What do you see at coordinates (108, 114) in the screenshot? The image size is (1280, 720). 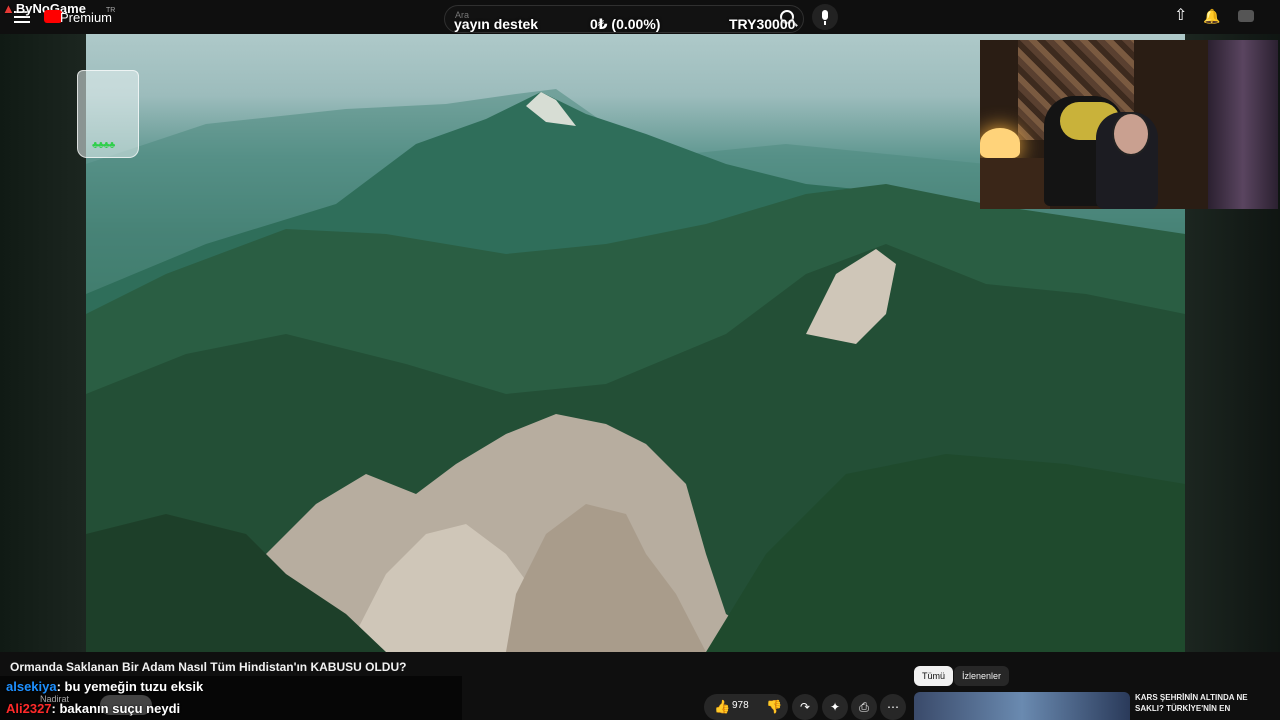 I see `jar-widget: ♣♣♣♣` at bounding box center [108, 114].